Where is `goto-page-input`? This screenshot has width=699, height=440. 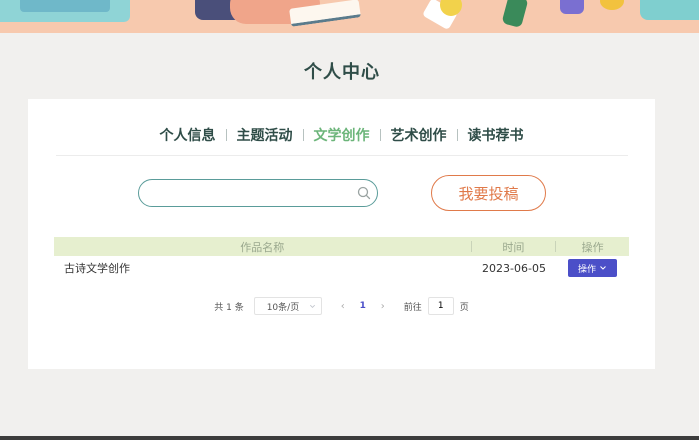 goto-page-input is located at coordinates (440, 306).